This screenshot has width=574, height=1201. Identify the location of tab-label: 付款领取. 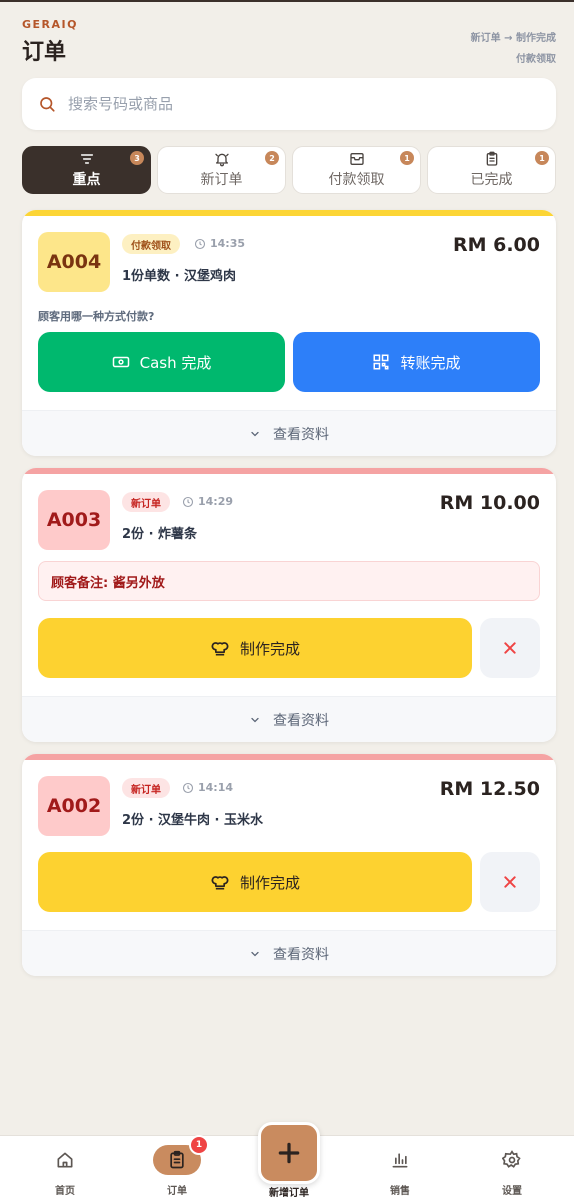
(356, 180).